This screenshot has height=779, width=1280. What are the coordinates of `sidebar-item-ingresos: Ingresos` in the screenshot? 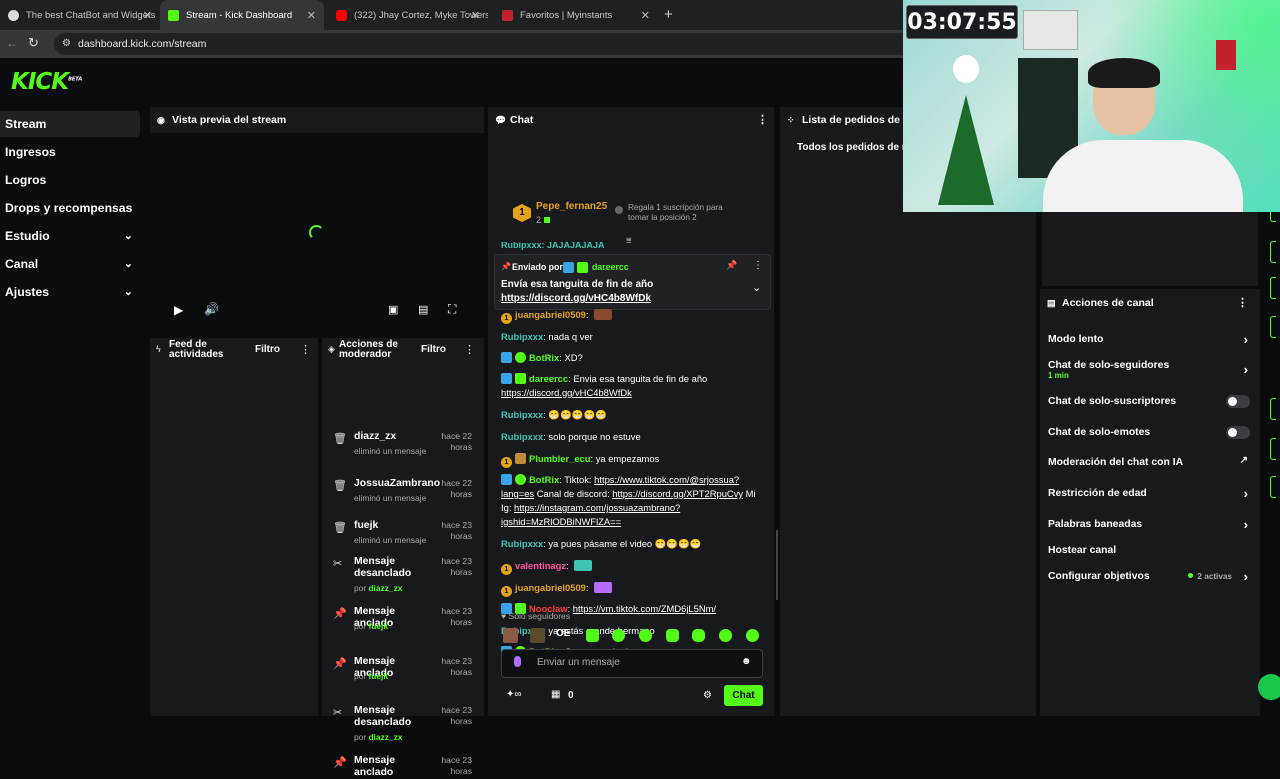 It's located at (70, 152).